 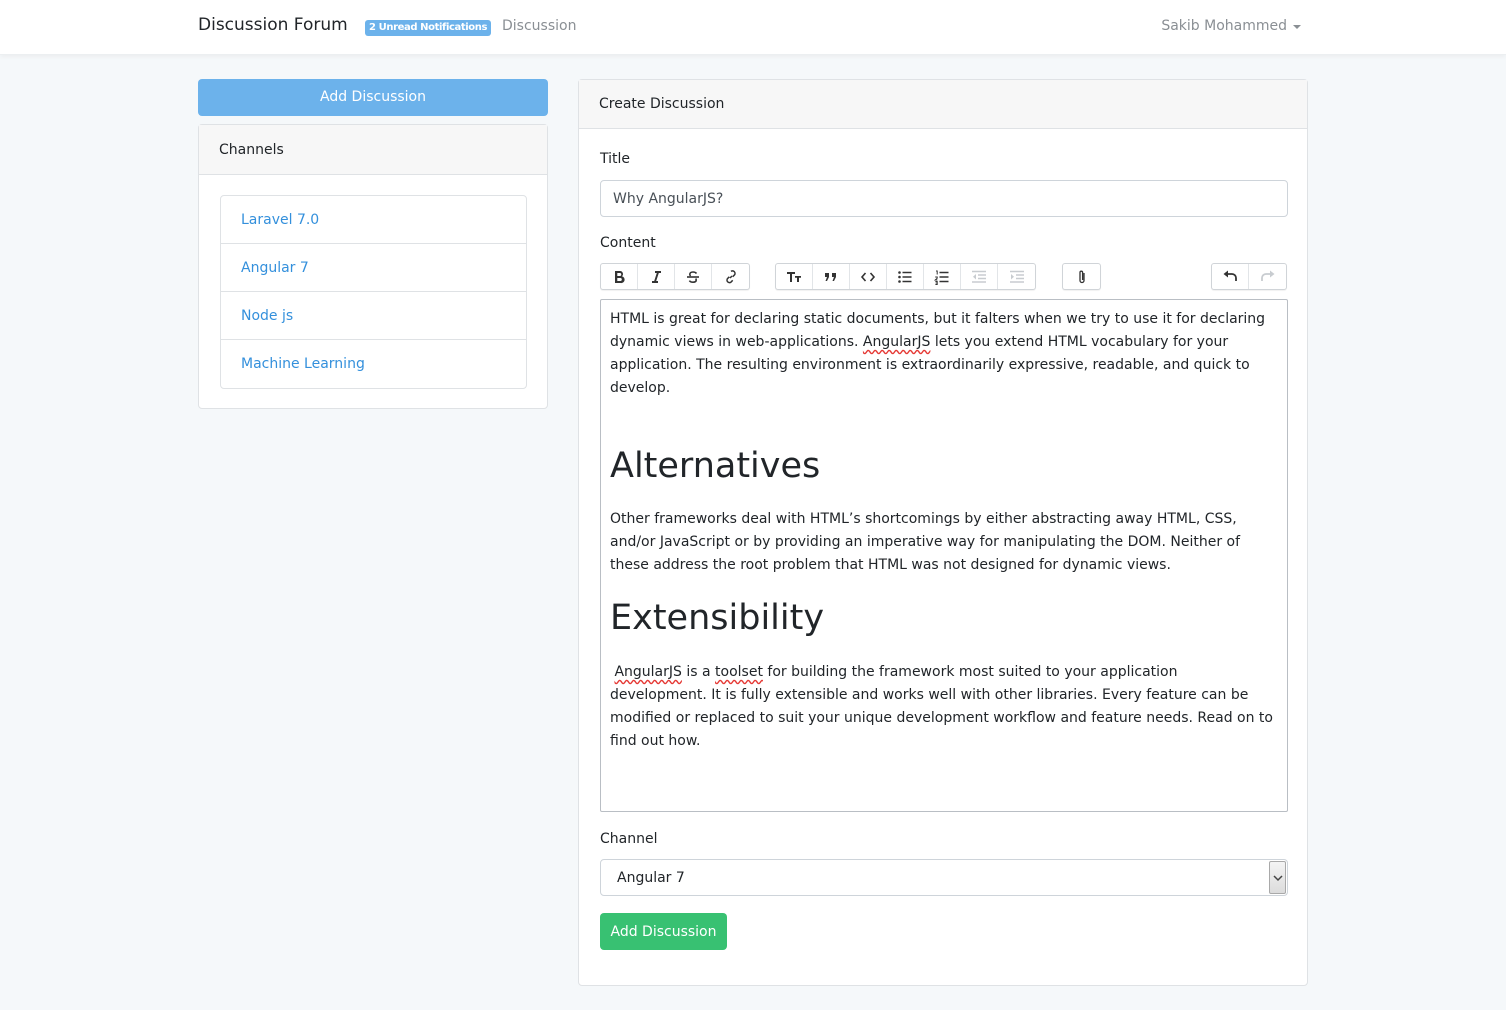 What do you see at coordinates (428, 28) in the screenshot?
I see `notifications-badge: 2 Unread Notifications` at bounding box center [428, 28].